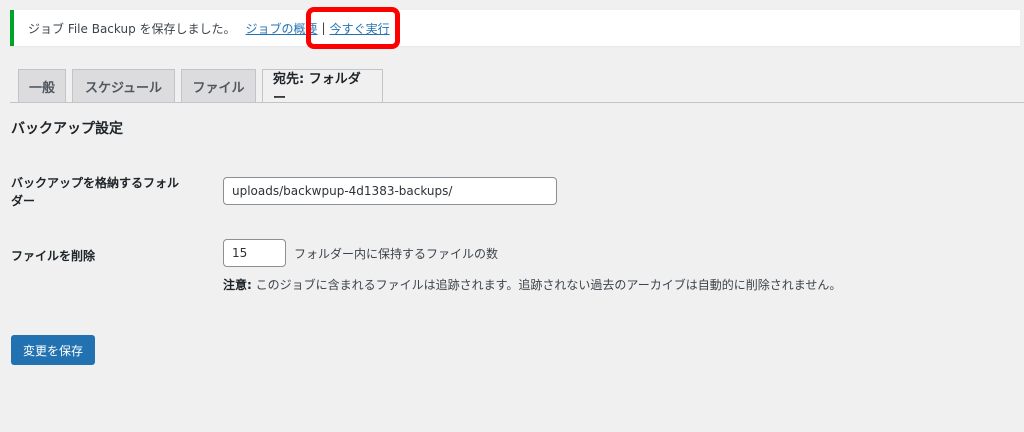 Image resolution: width=1024 pixels, height=432 pixels. I want to click on settings-tabs: 一般 スケジュール ファイル 宛先: フォルダー, so click(200, 87).